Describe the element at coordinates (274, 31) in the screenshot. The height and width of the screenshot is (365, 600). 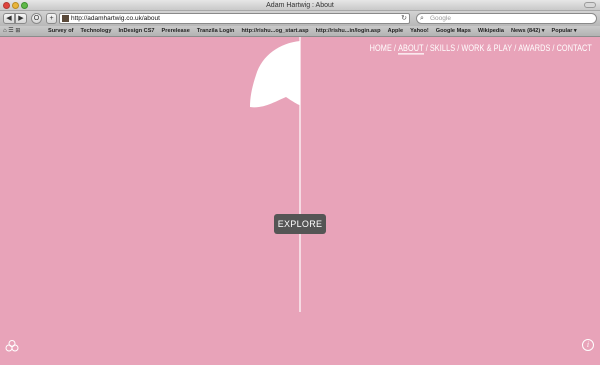
I see `bookmark-item: http://rishu...og_start.asp` at that location.